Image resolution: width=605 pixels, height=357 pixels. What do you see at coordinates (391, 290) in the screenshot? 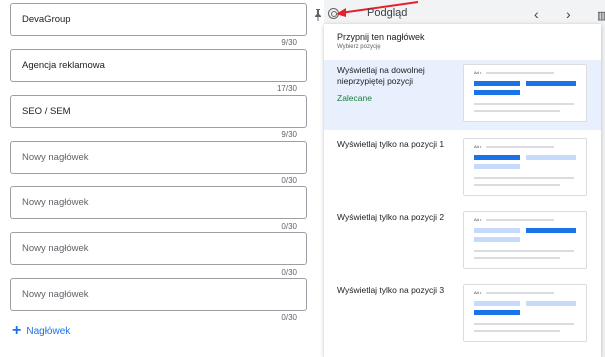
I see `pin-option-label: Wyświetlaj tylko na pozycji 3` at bounding box center [391, 290].